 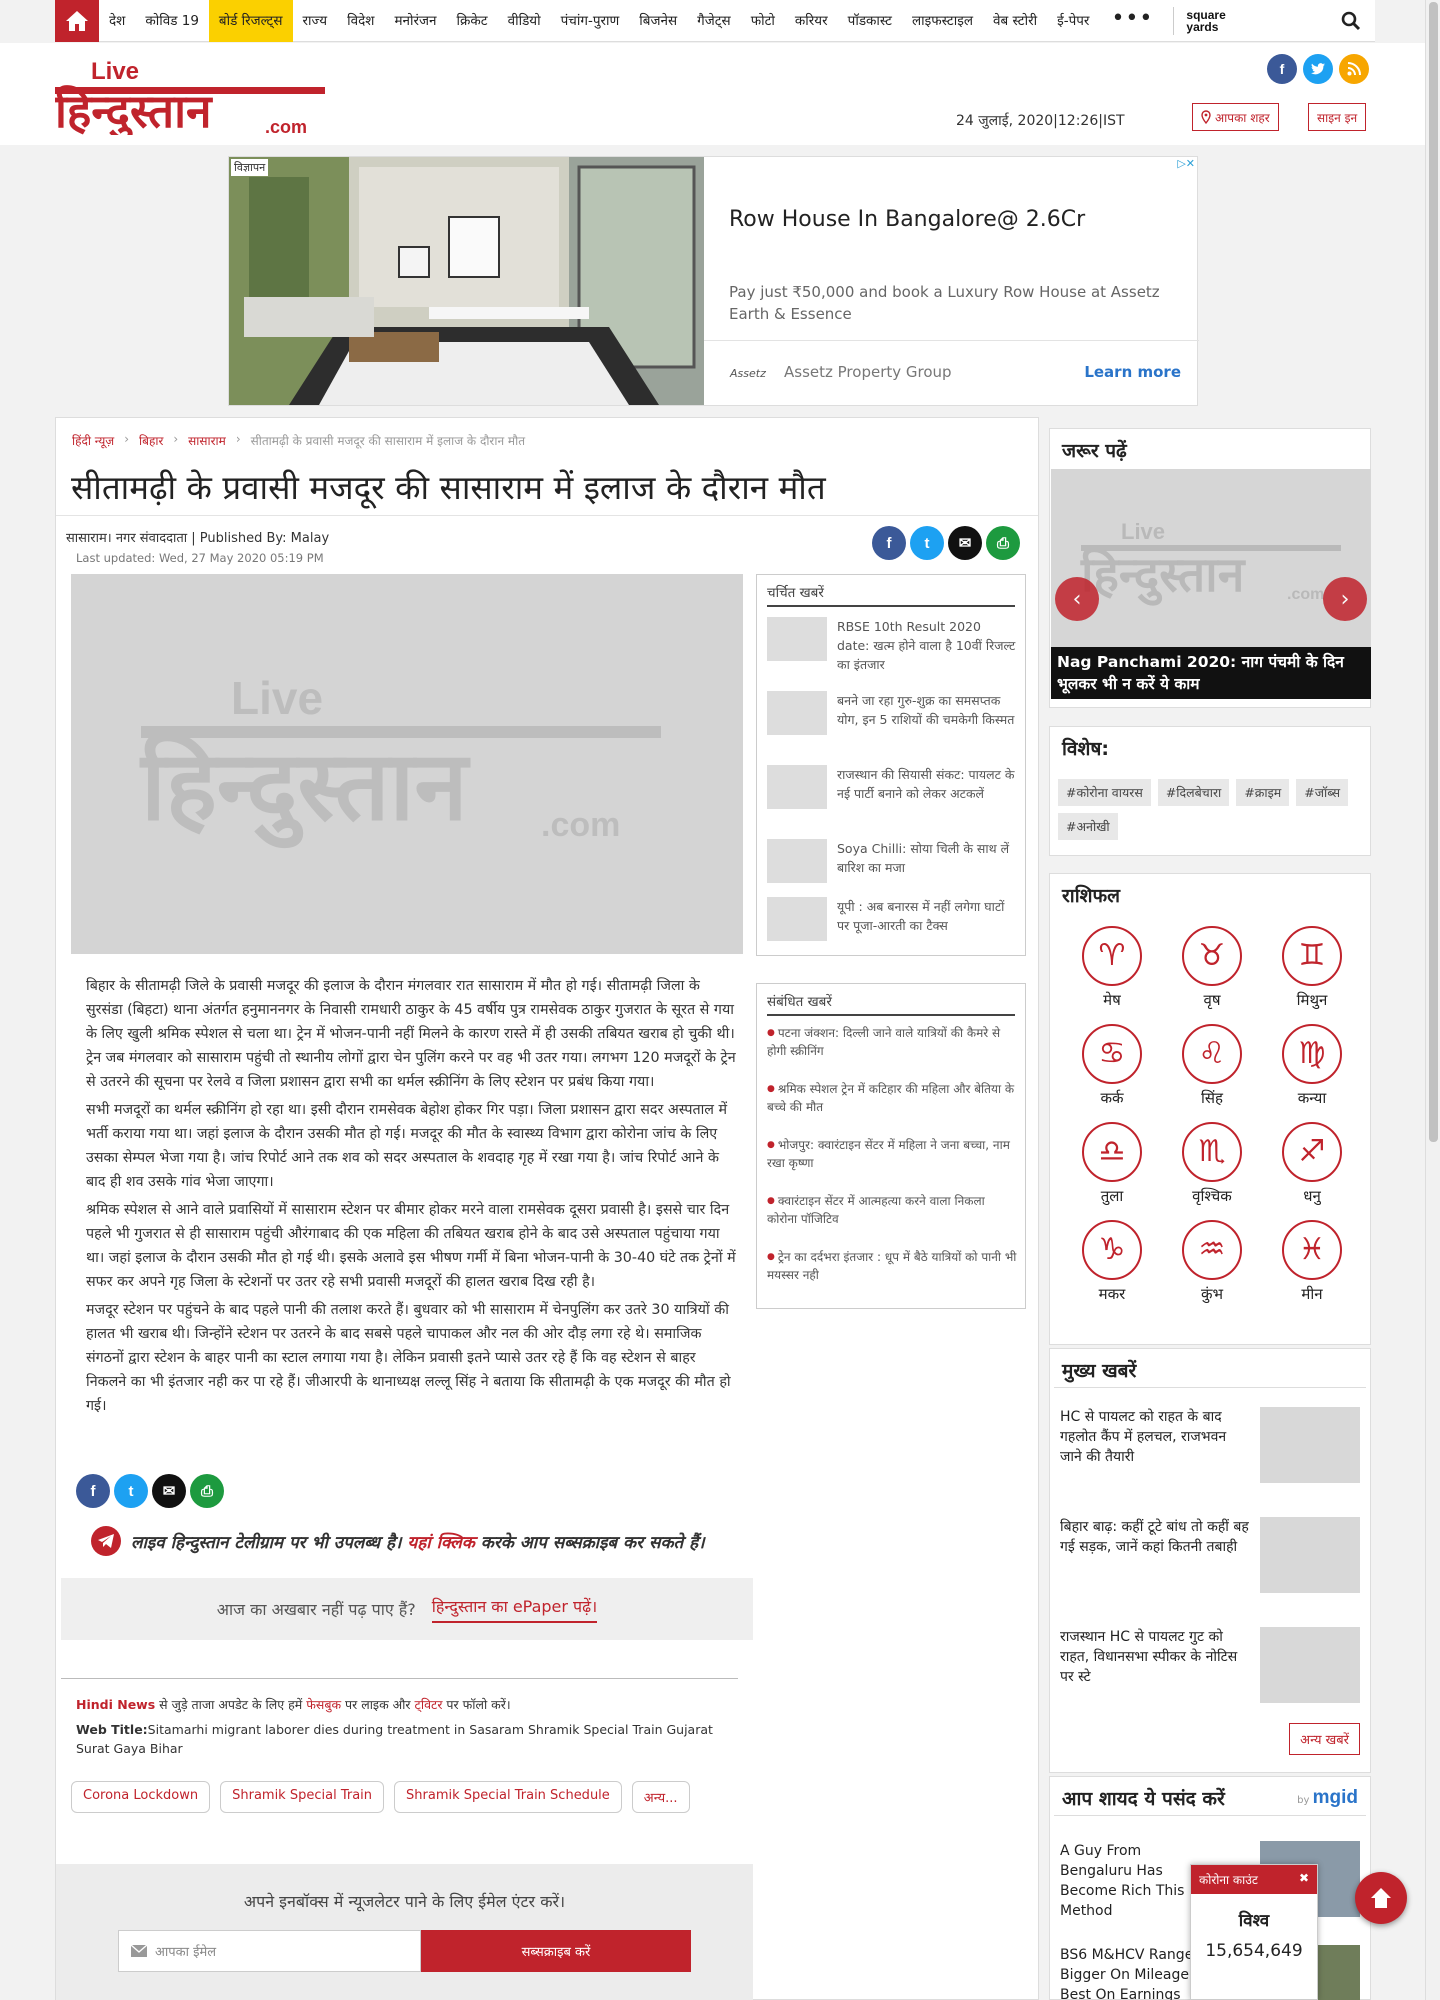 I want to click on nav-item: बिजनेस, so click(x=658, y=21).